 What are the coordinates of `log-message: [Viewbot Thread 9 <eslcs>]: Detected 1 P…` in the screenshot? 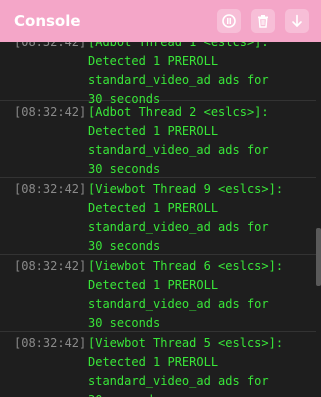 It's located at (186, 217).